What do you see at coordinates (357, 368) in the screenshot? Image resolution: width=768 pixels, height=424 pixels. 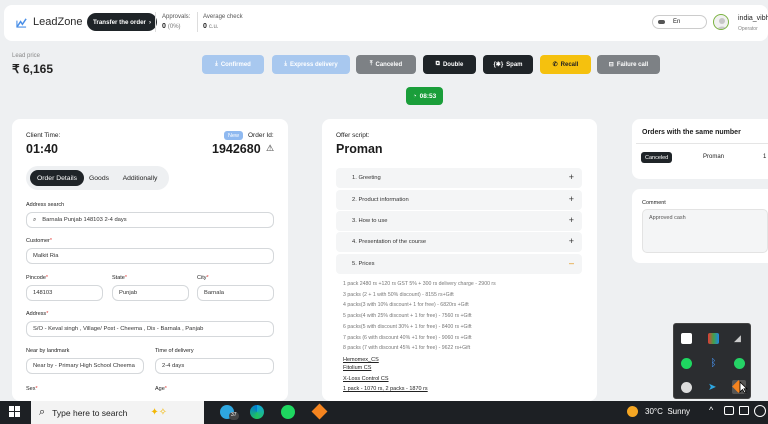 I see `script-link: Fitolium CS` at bounding box center [357, 368].